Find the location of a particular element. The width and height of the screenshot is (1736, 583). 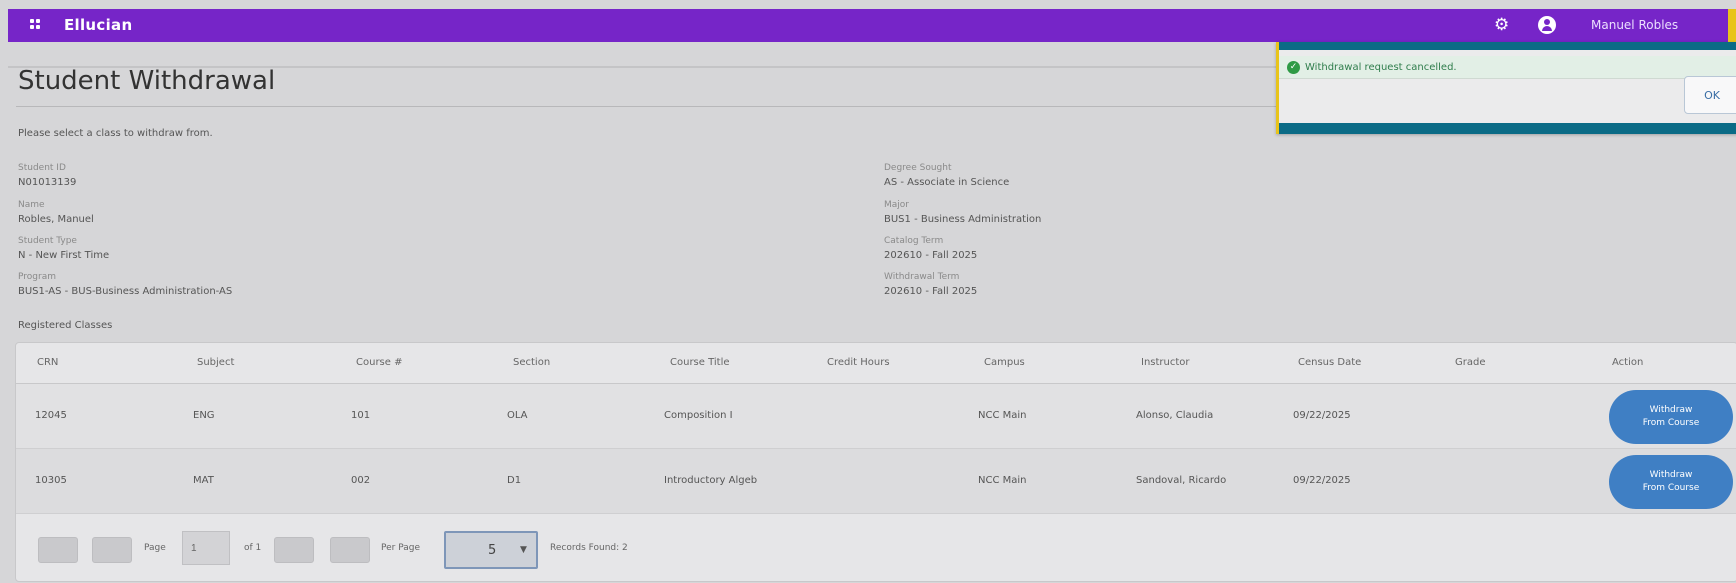

column-header-census-date: Census Date is located at coordinates (1329, 362).